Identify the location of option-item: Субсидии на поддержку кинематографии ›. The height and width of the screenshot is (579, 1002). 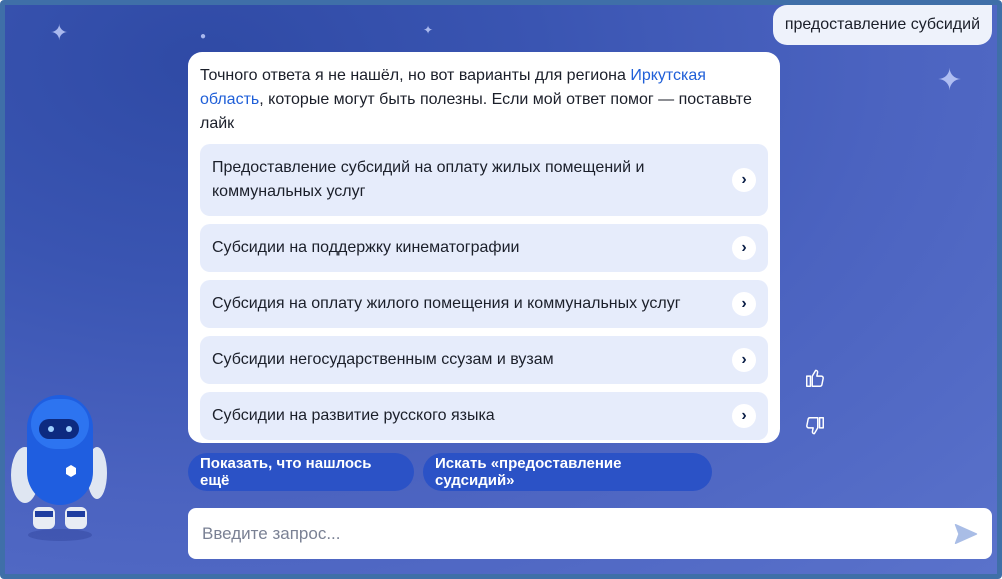
(484, 248).